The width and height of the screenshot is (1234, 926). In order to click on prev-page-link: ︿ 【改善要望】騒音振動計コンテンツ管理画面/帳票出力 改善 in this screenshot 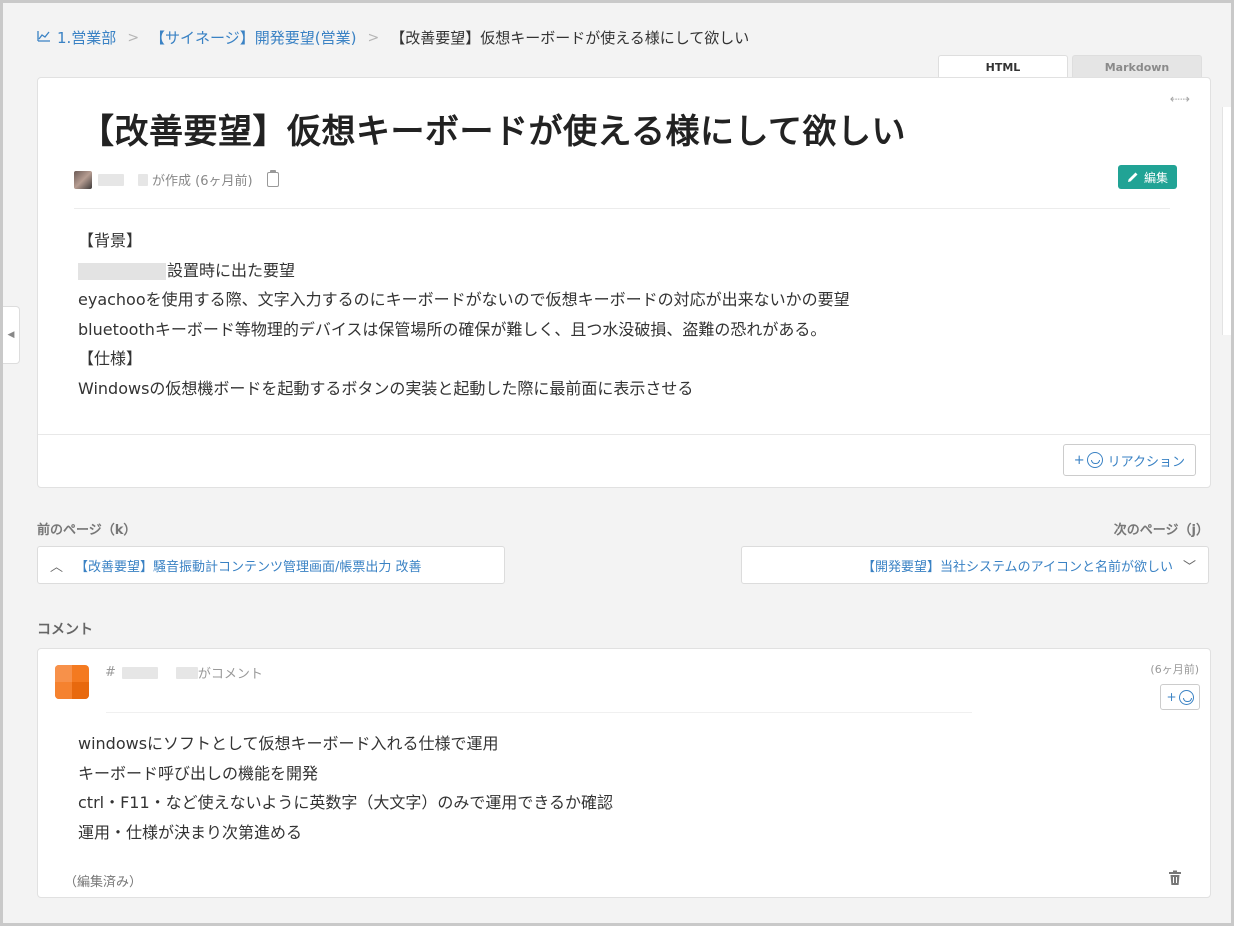, I will do `click(271, 565)`.